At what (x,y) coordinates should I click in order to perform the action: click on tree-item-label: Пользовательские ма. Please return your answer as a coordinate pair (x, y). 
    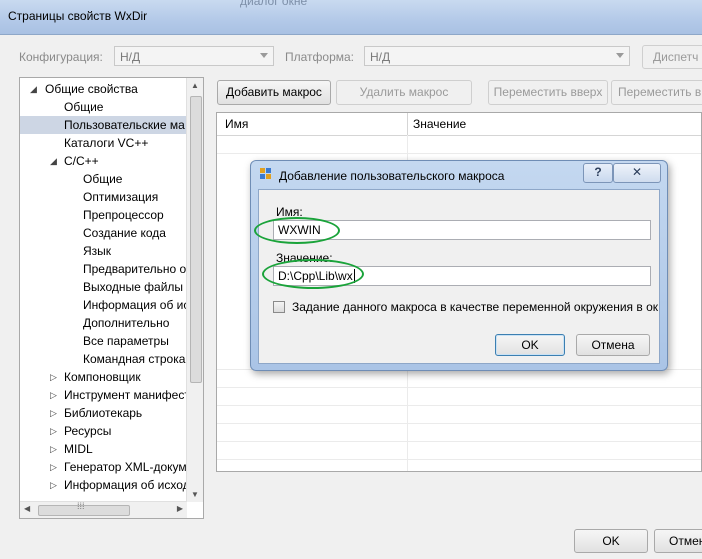
    Looking at the image, I should click on (124, 125).